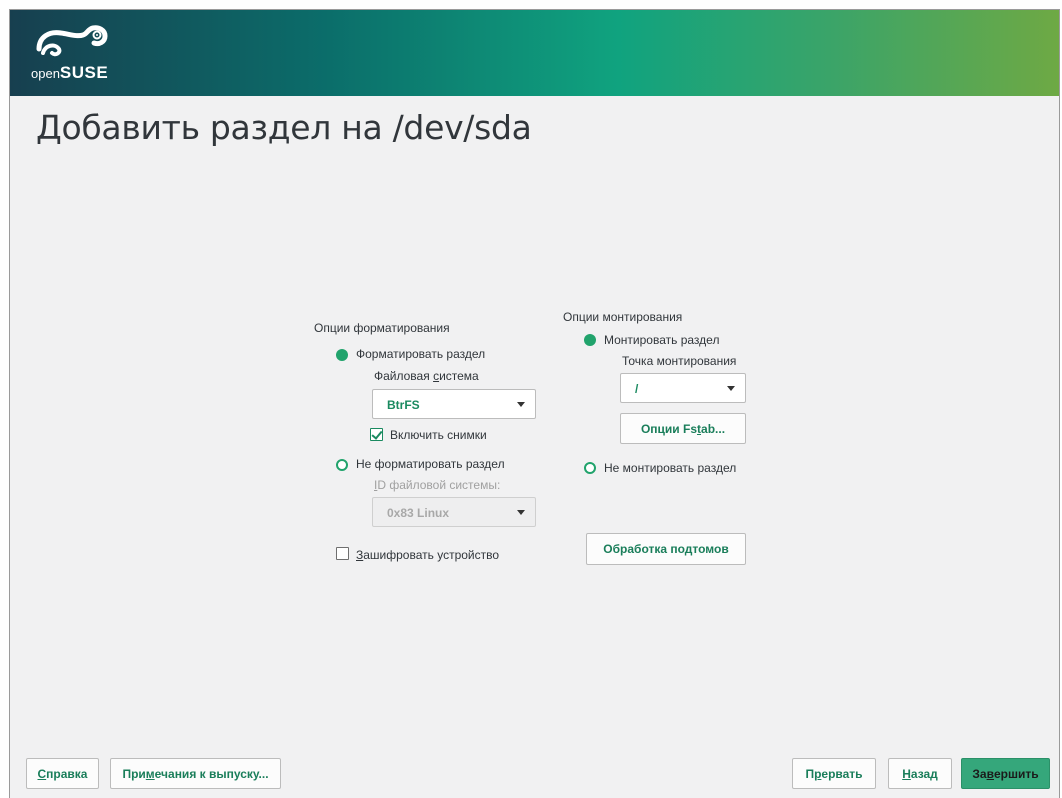 The image size is (1062, 798). Describe the element at coordinates (62, 773) in the screenshot. I see `help-button: Справка` at that location.